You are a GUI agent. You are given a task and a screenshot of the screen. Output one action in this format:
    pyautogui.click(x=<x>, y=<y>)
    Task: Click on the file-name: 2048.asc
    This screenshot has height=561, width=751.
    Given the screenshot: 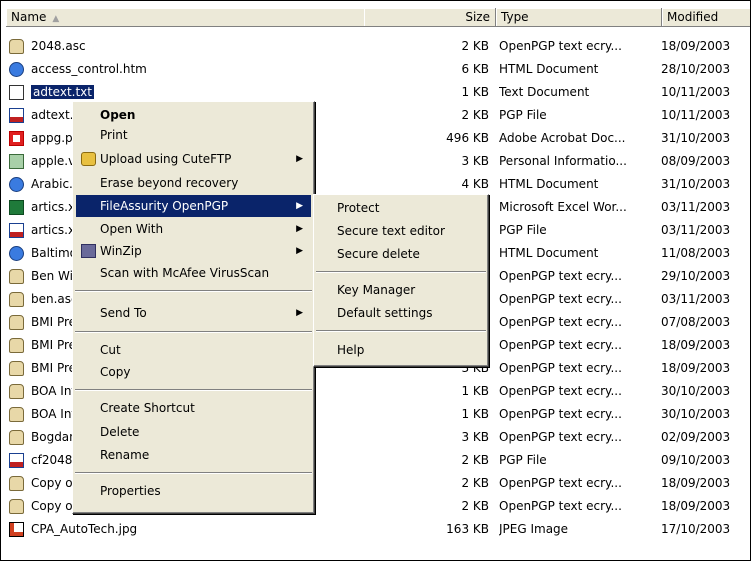 What is the action you would take?
    pyautogui.click(x=58, y=46)
    